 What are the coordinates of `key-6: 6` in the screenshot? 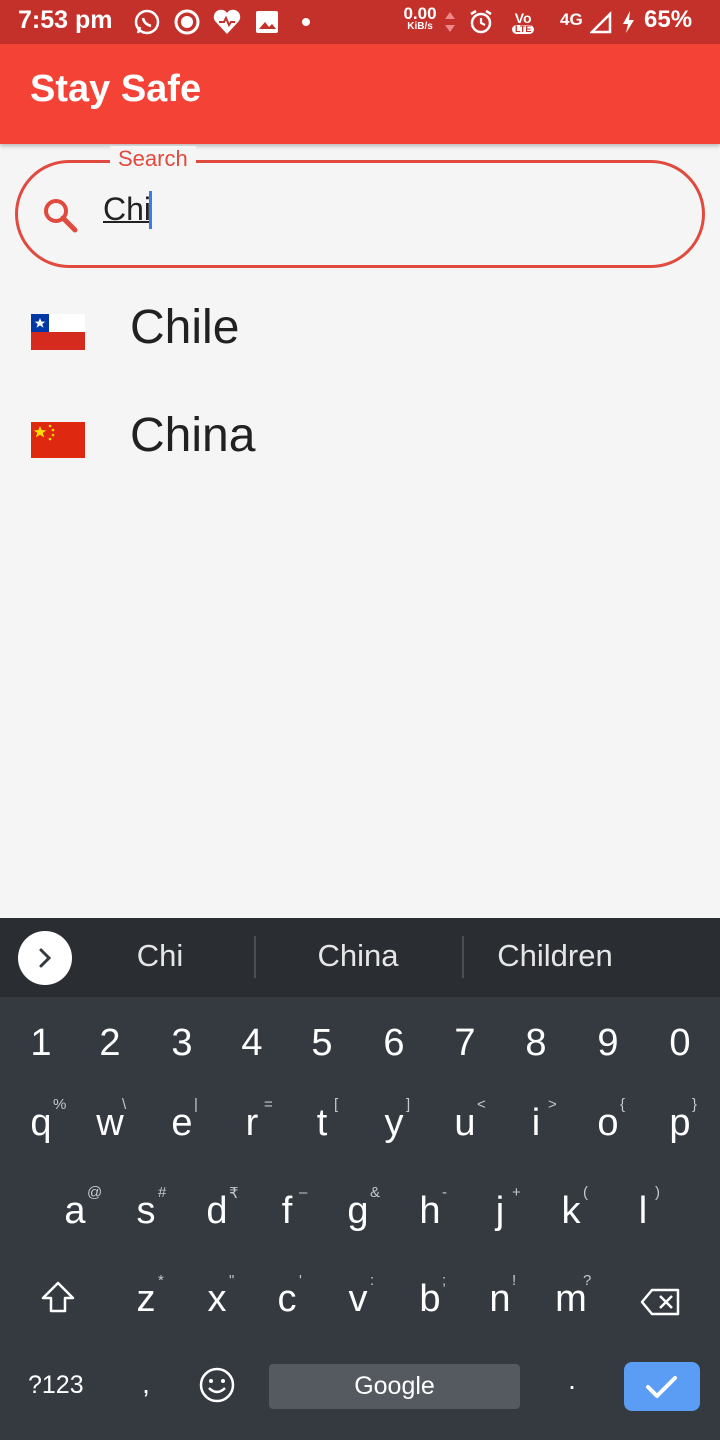 It's located at (394, 1043).